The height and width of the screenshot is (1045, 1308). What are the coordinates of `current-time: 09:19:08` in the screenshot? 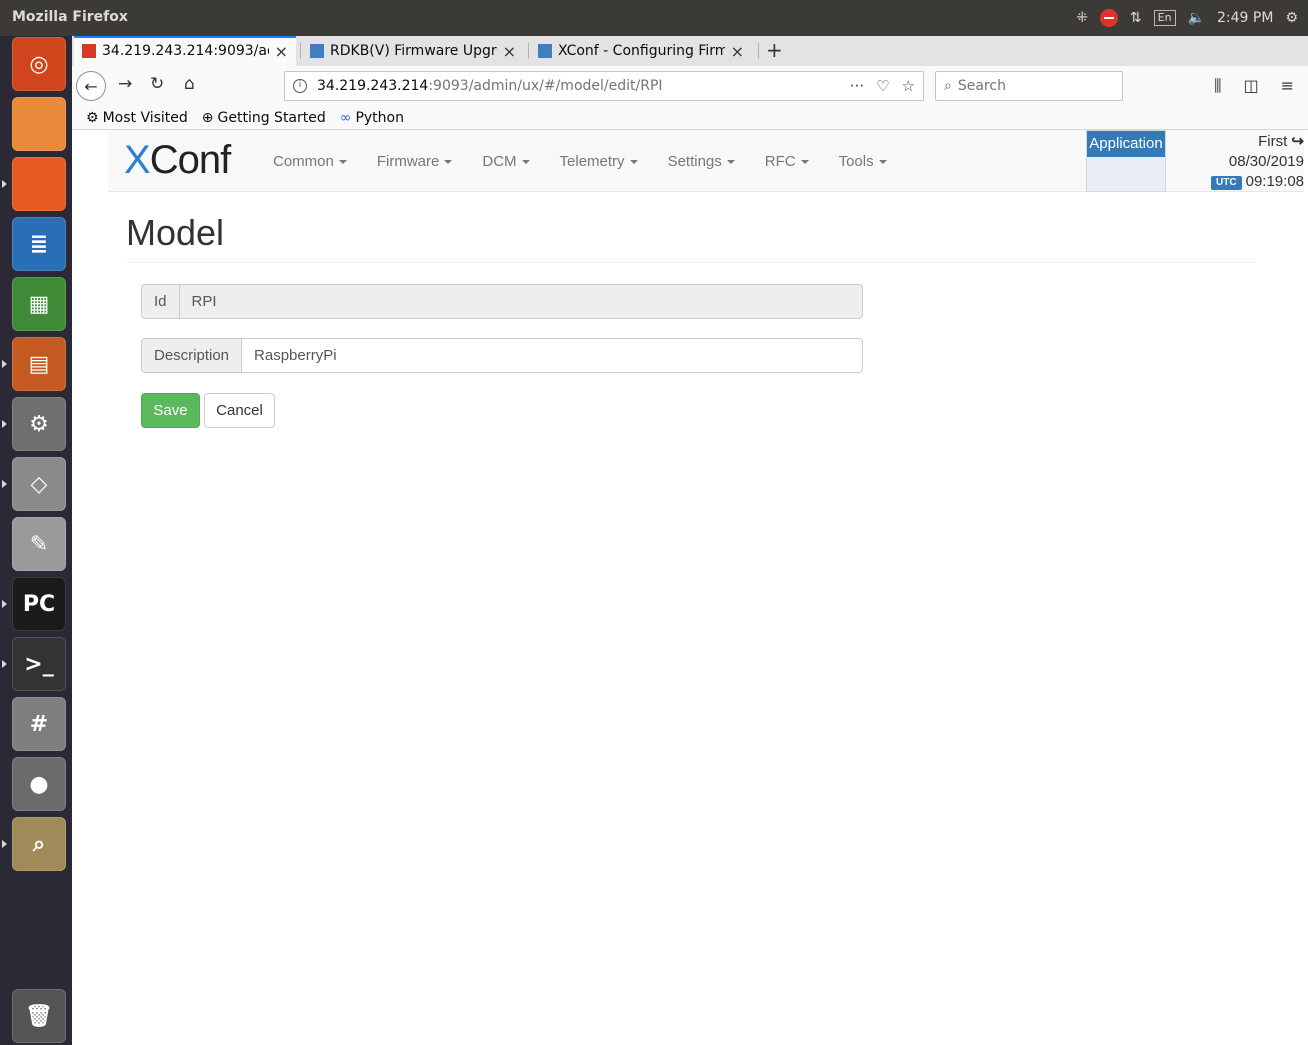 It's located at (1274, 181).